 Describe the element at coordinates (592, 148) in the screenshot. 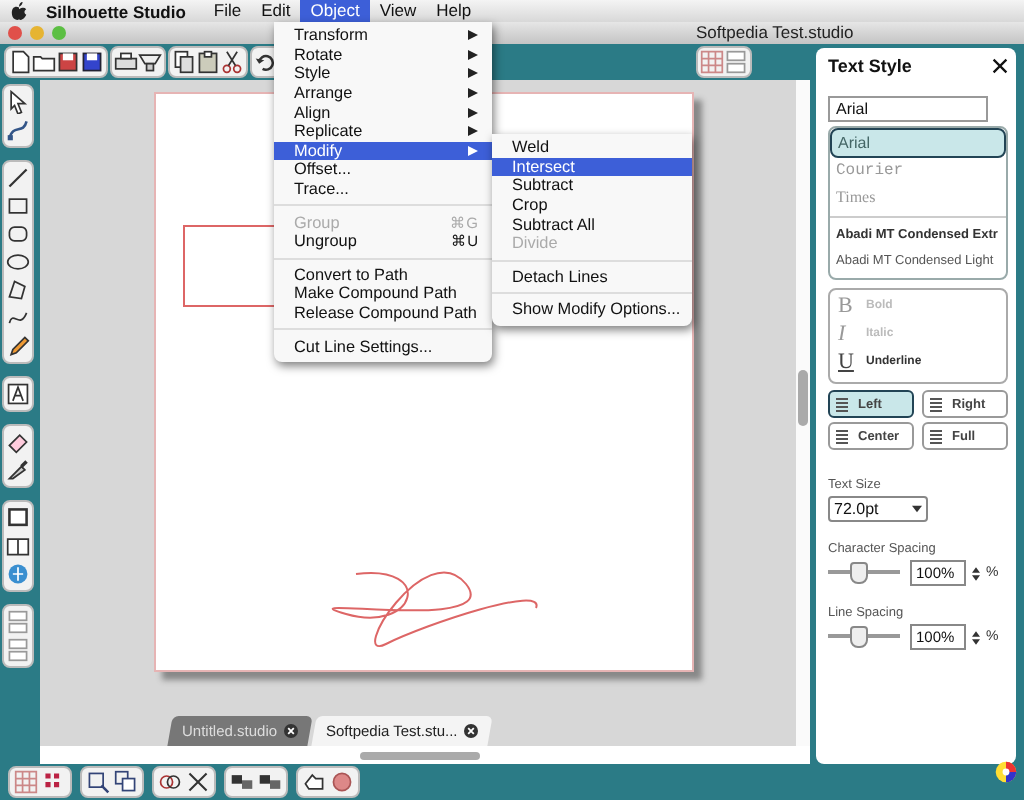

I see `menu-item: Weld` at that location.